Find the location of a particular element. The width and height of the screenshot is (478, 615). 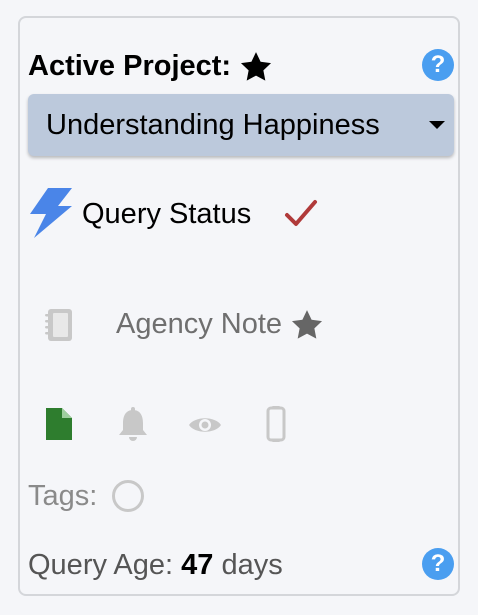

project-help-icon: ? is located at coordinates (438, 65).